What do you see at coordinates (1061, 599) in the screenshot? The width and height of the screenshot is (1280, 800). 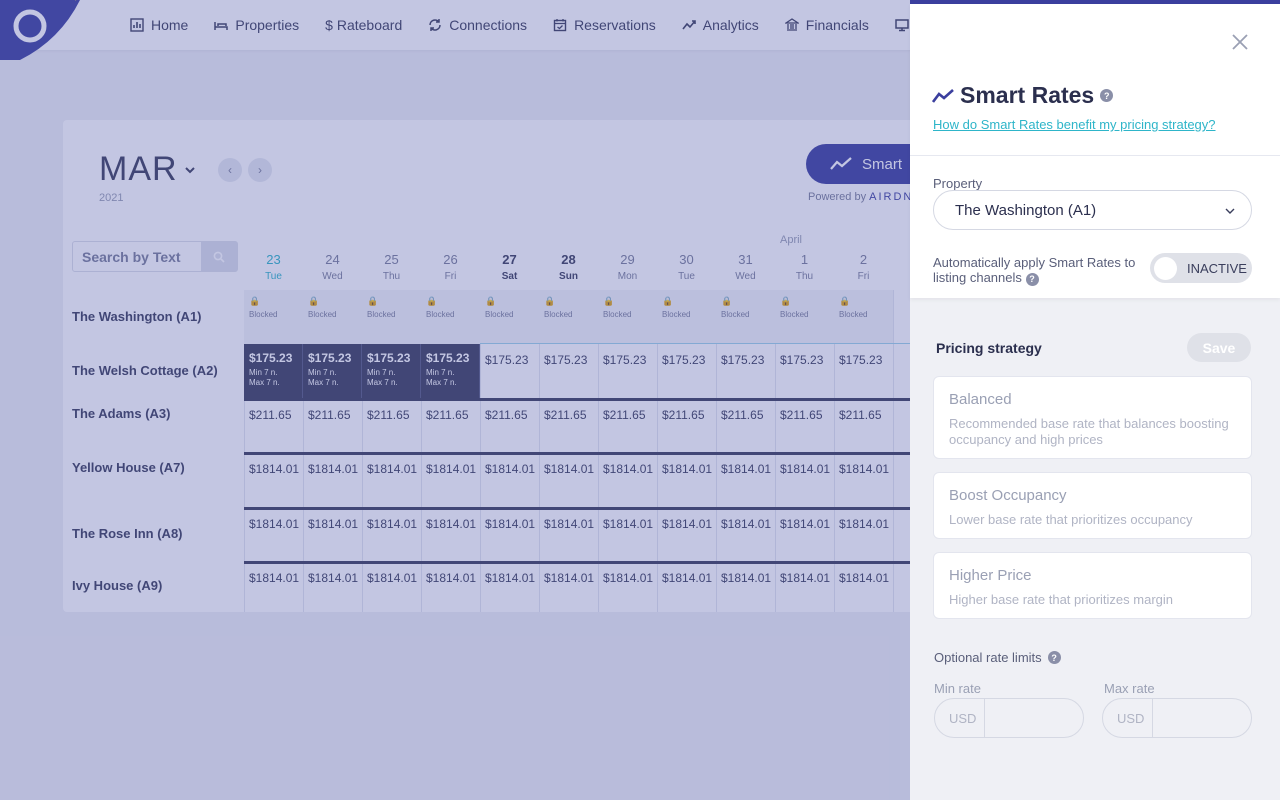 I see `strategy-desc: Higher base rate that prioritizes margin` at bounding box center [1061, 599].